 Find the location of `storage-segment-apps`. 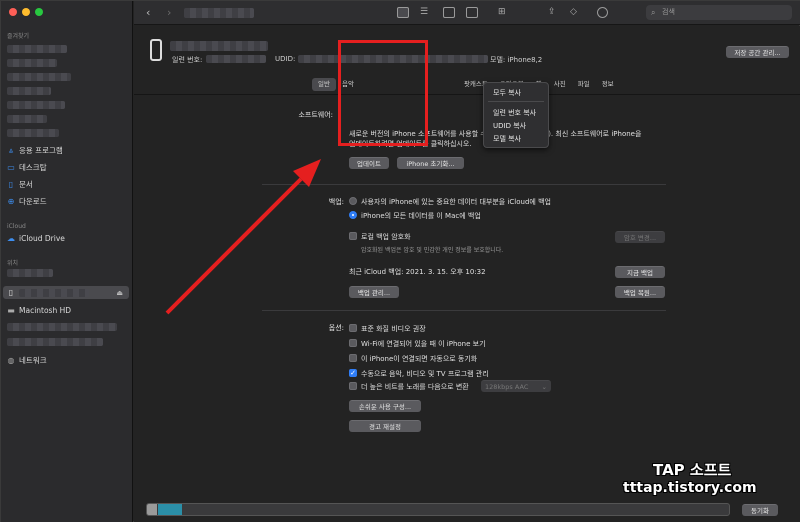

storage-segment-apps is located at coordinates (170, 509).